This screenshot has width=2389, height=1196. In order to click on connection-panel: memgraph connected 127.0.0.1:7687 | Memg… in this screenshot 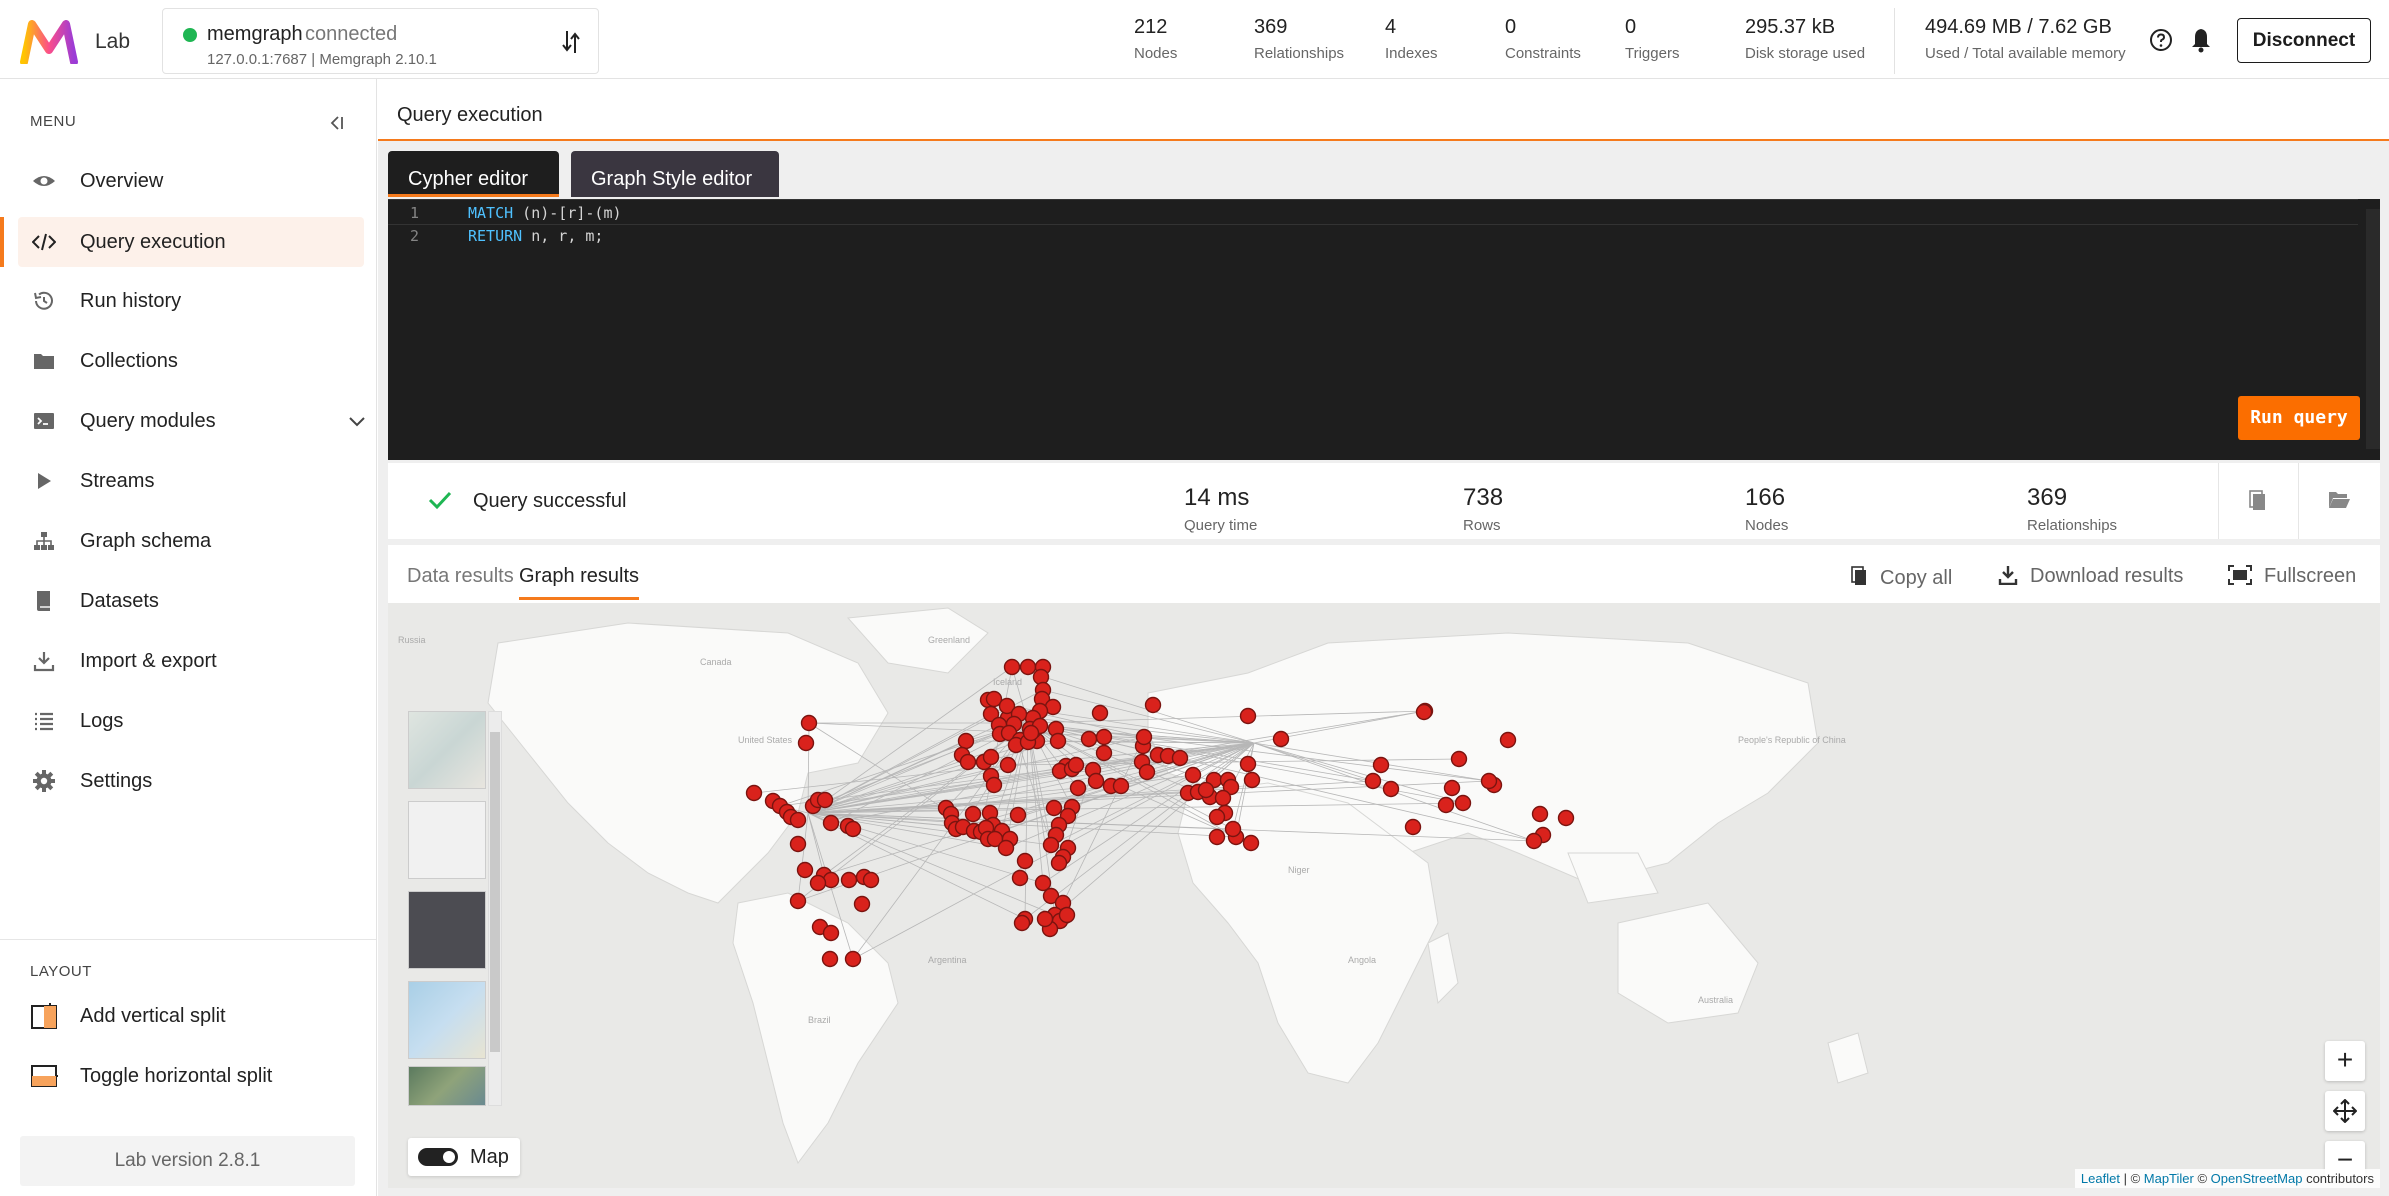, I will do `click(380, 41)`.